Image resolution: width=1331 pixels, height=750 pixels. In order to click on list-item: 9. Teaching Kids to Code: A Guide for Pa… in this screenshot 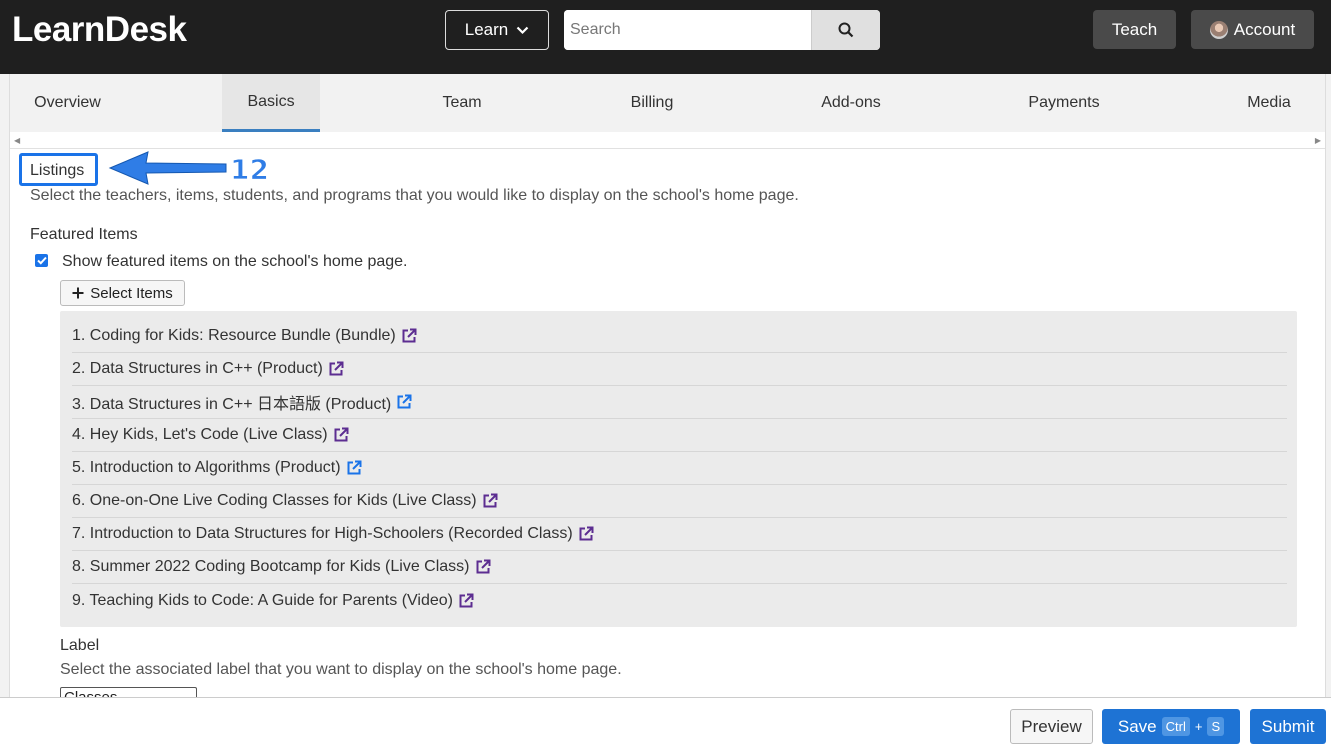, I will do `click(679, 600)`.